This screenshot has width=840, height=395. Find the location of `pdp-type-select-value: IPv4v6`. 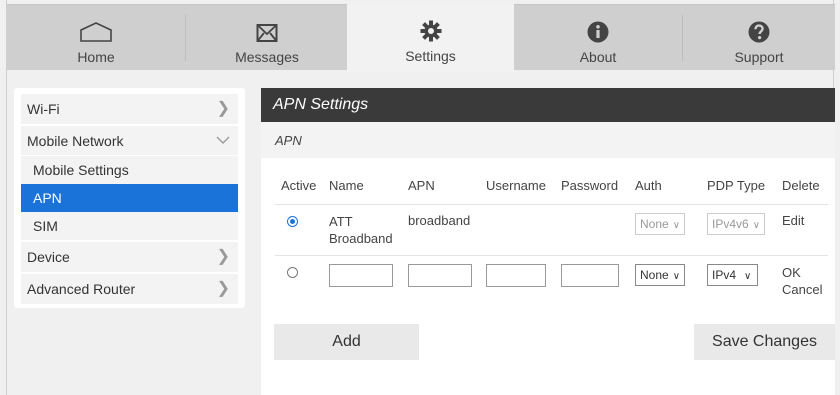

pdp-type-select-value: IPv4v6 is located at coordinates (730, 223).